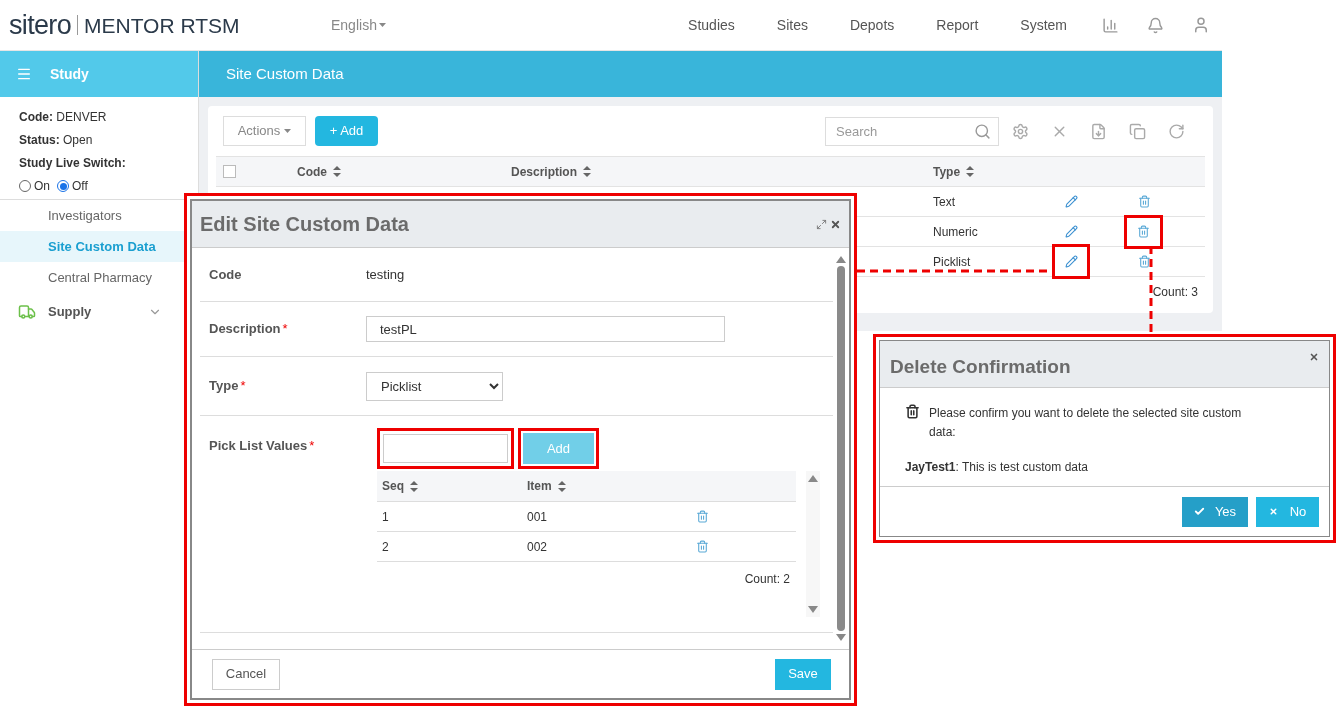  Describe the element at coordinates (944, 202) in the screenshot. I see `table-cell-text: Text` at that location.